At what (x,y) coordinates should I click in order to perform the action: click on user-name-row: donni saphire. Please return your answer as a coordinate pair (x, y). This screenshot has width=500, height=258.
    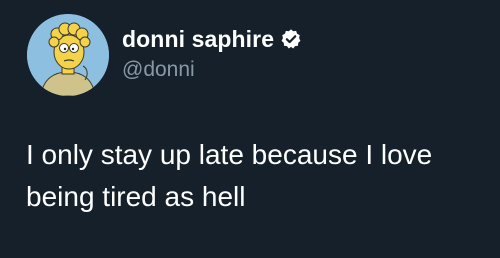
    Looking at the image, I should click on (212, 39).